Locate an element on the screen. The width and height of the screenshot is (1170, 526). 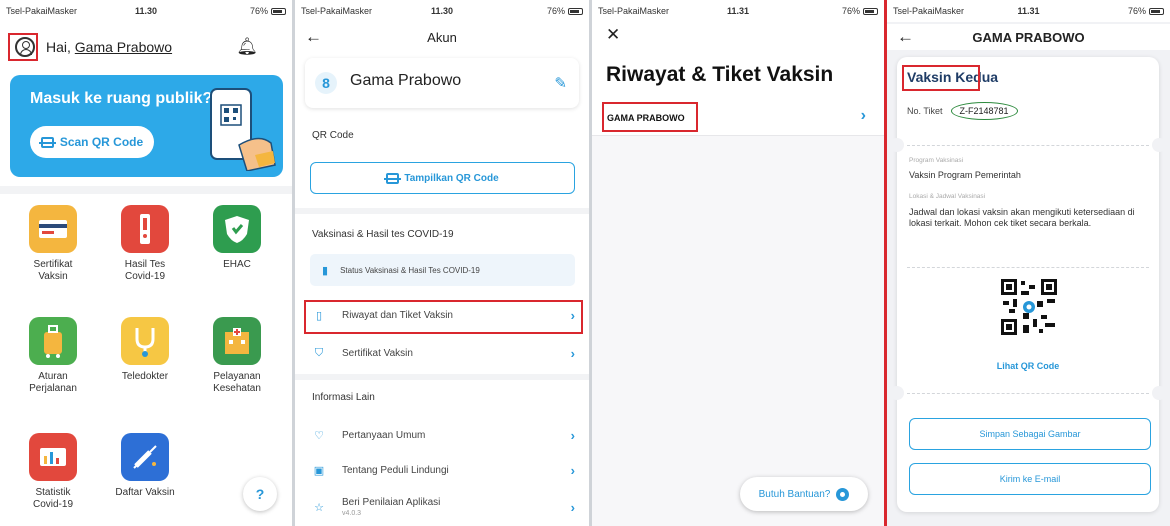
location-label: Lokasi & Jadwal Vaksinasi is located at coordinates (947, 196).